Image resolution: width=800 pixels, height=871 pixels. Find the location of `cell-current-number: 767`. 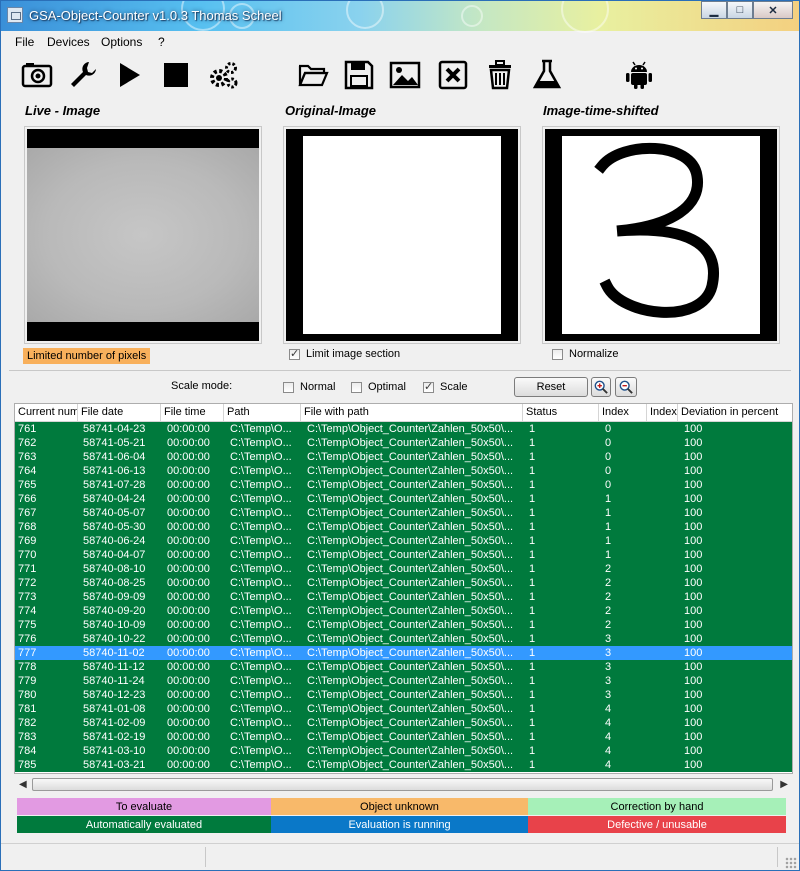

cell-current-number: 767 is located at coordinates (27, 513).